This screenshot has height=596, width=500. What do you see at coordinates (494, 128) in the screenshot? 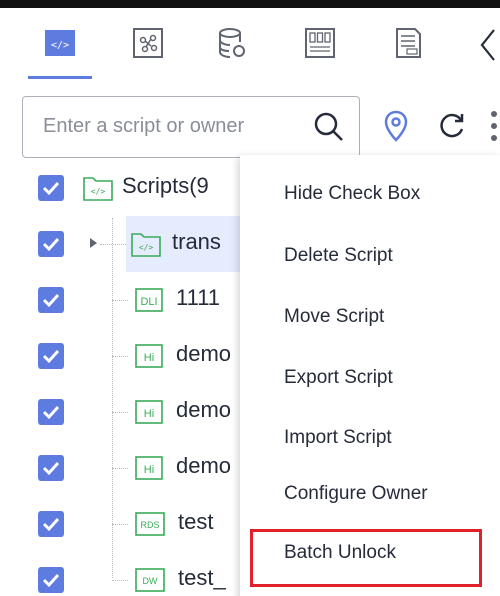
I see `more-icon` at bounding box center [494, 128].